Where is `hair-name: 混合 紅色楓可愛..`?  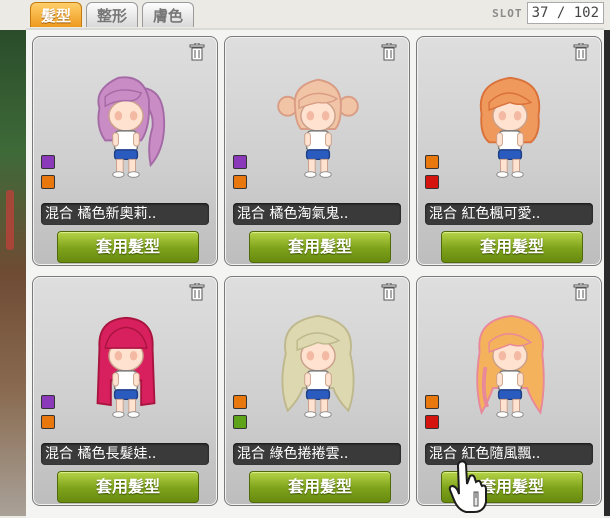
hair-name: 混合 紅色楓可愛.. is located at coordinates (509, 214).